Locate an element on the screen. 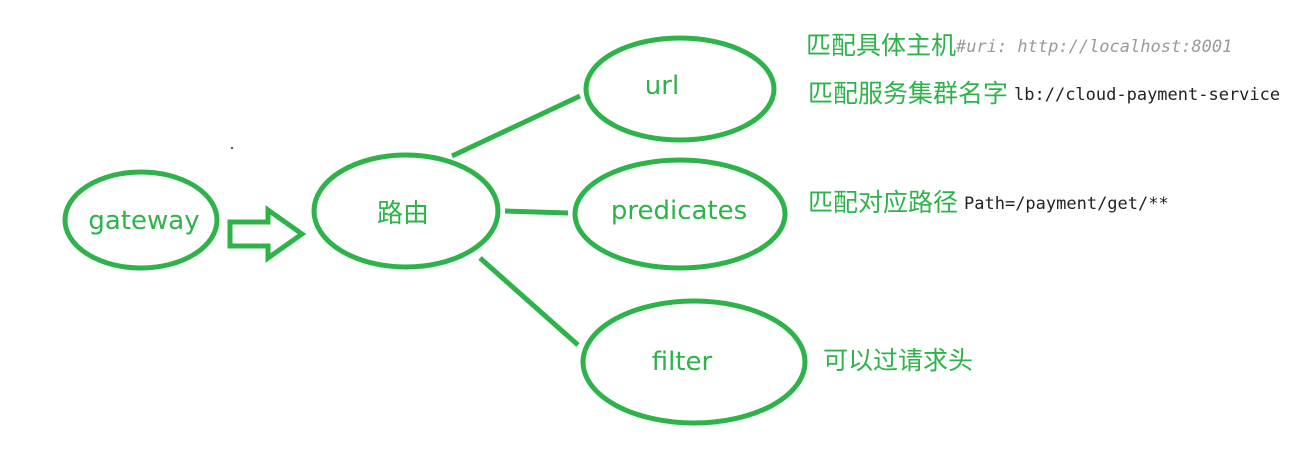 The width and height of the screenshot is (1301, 461). gateway-label: gateway is located at coordinates (143, 221).